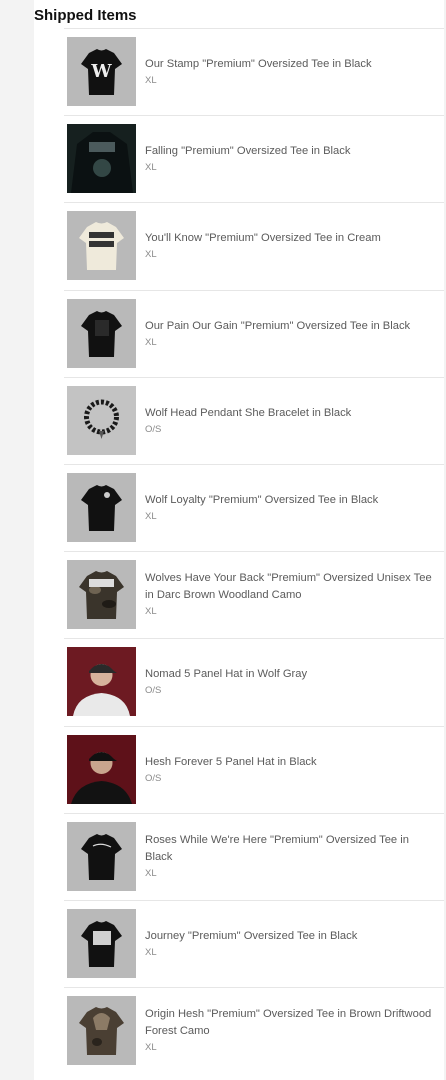  Describe the element at coordinates (254, 683) in the screenshot. I see `list-item: Nomad 5 Panel Hat in Wolf Gray O/S` at that location.